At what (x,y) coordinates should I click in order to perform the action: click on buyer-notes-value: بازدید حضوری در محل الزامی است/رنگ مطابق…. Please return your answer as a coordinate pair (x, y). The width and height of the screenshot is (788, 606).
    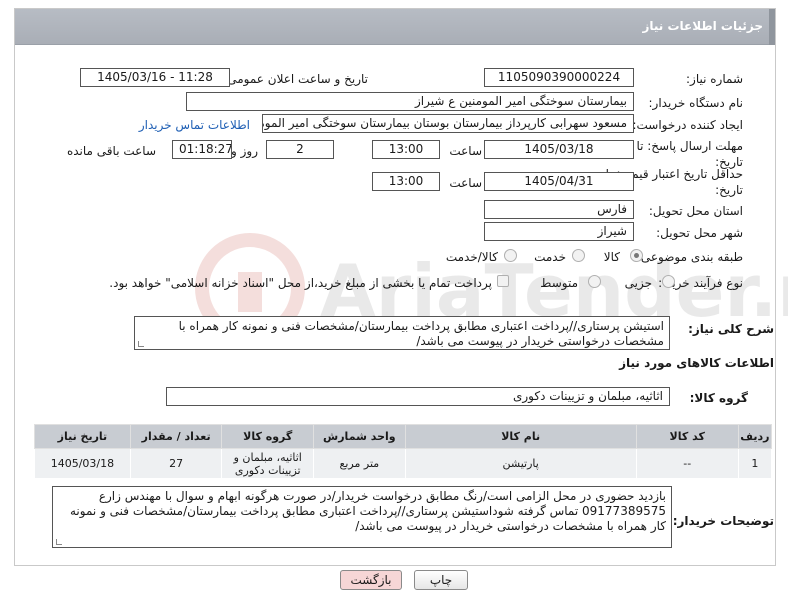
    Looking at the image, I should click on (368, 511).